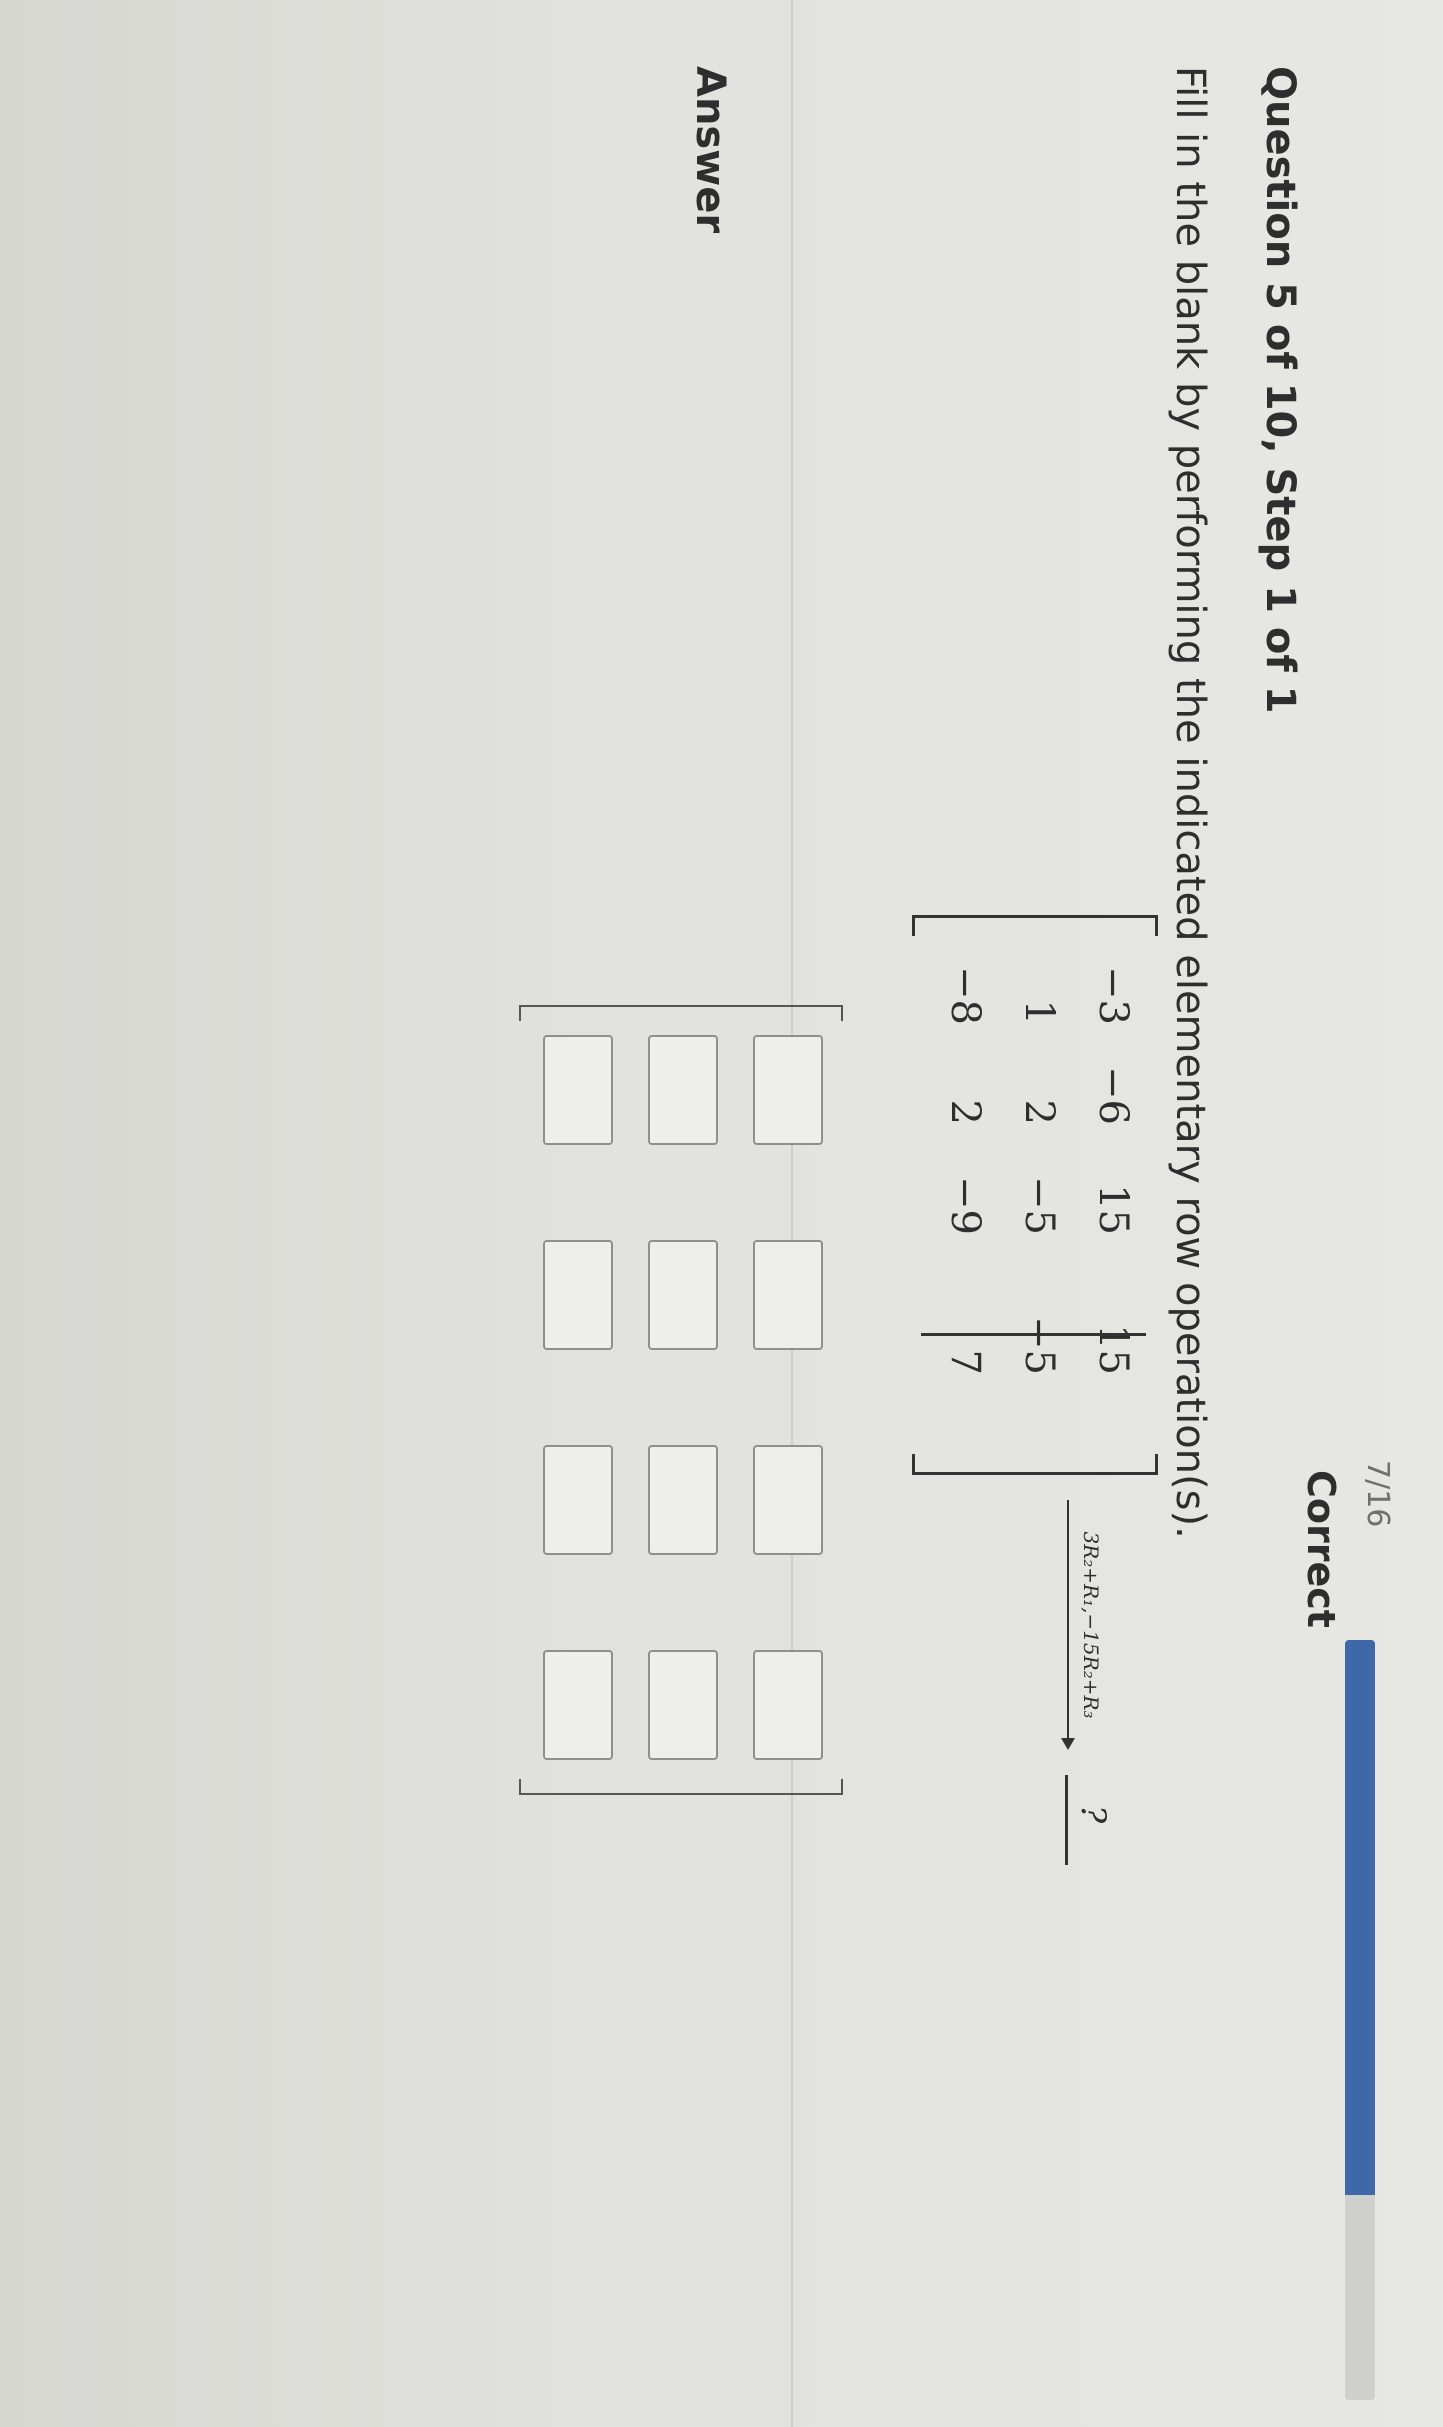 This screenshot has height=2427, width=1443. Describe the element at coordinates (1377, 1494) in the screenshot. I see `progress-count: 7/16` at that location.